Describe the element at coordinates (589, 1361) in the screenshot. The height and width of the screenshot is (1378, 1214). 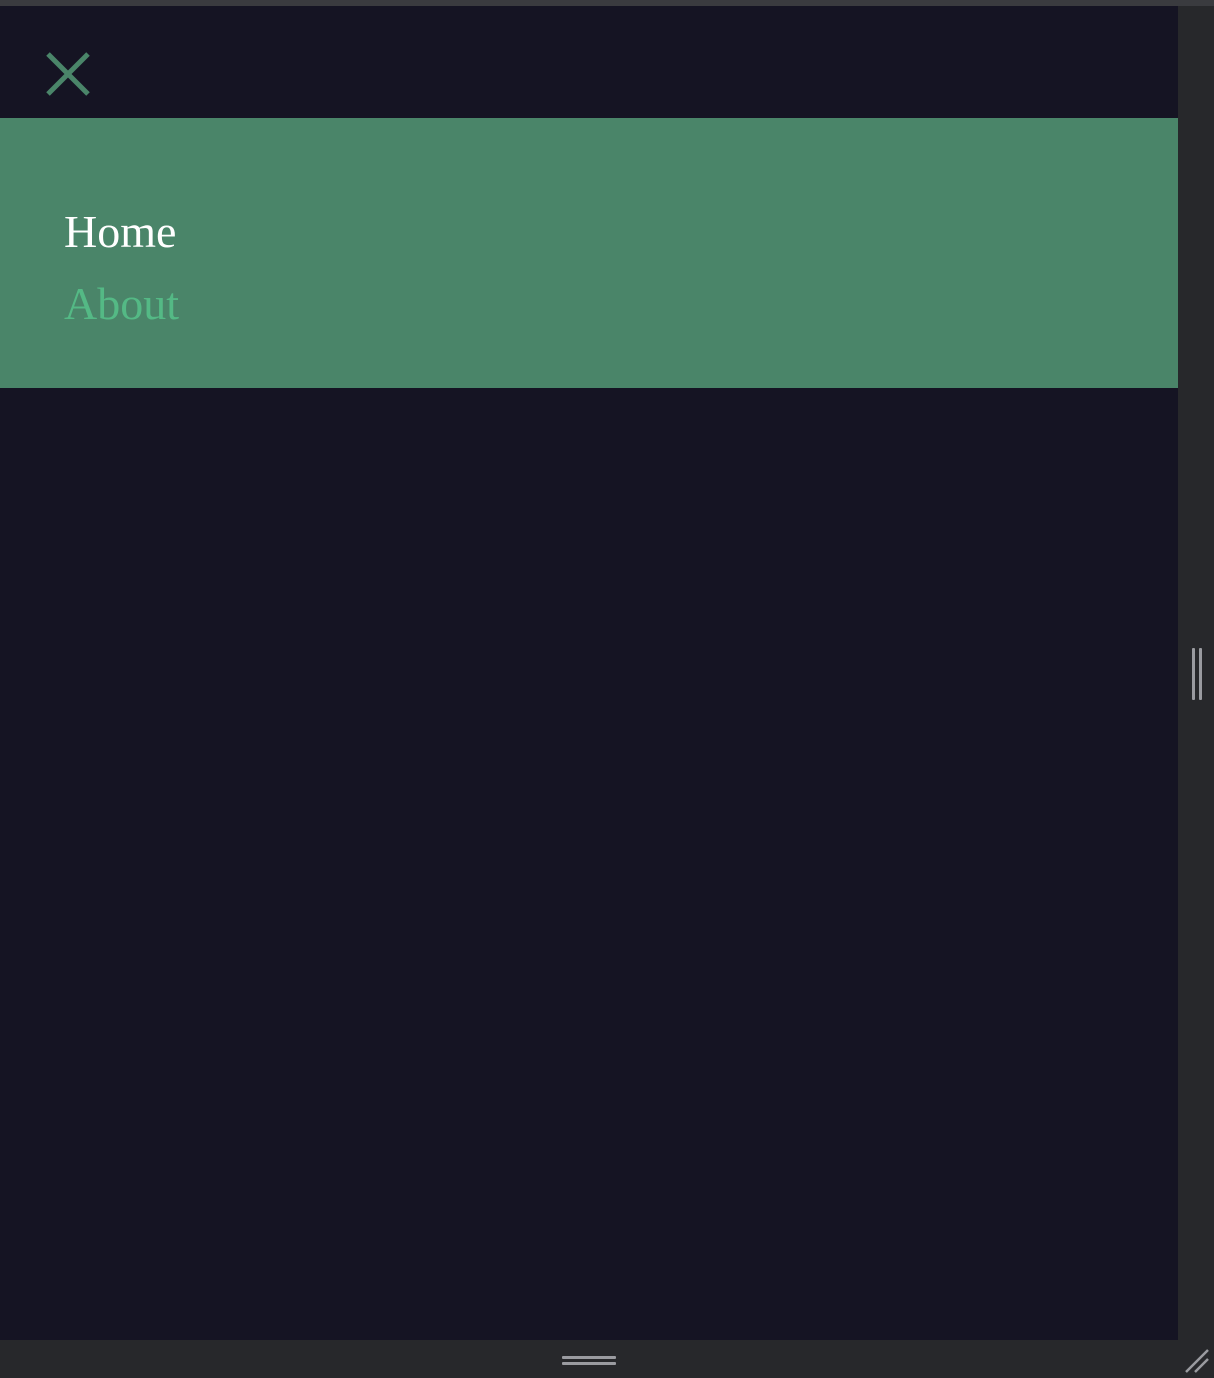
I see `horizontal-resize-handle` at that location.